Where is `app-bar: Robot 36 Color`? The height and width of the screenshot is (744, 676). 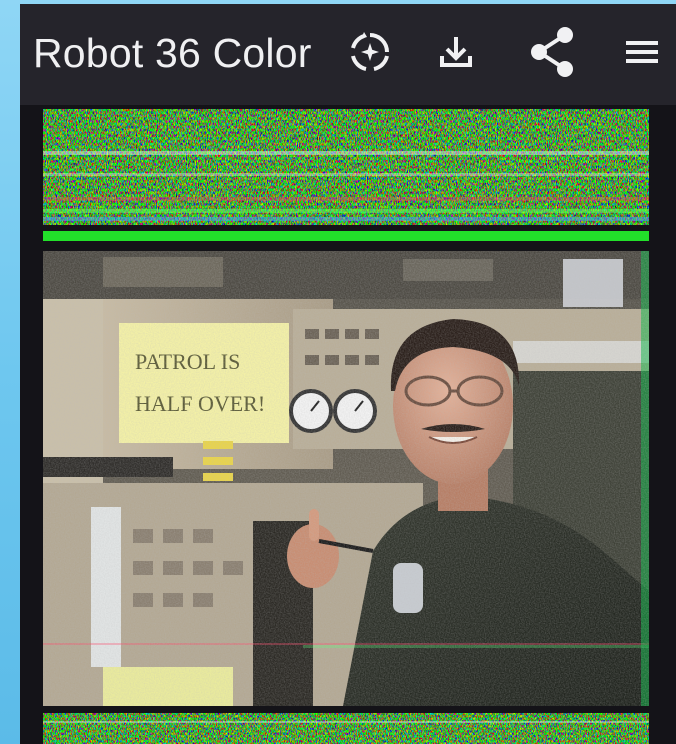
app-bar: Robot 36 Color is located at coordinates (348, 54).